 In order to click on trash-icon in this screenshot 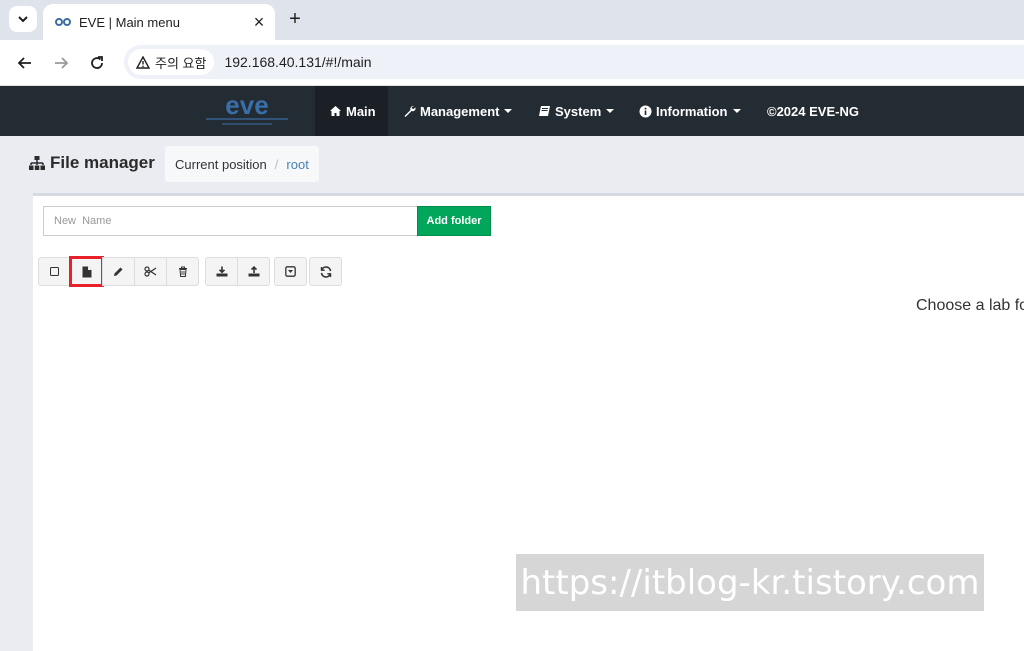, I will do `click(182, 271)`.